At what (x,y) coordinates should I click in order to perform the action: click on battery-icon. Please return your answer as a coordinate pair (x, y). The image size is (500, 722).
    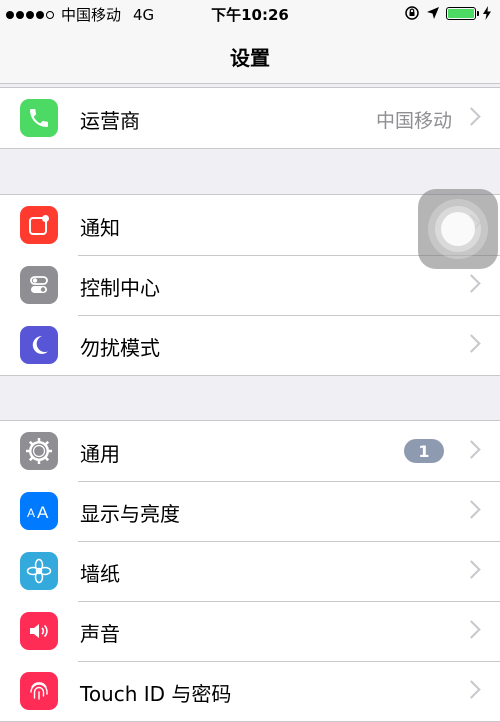
    Looking at the image, I should click on (462, 13).